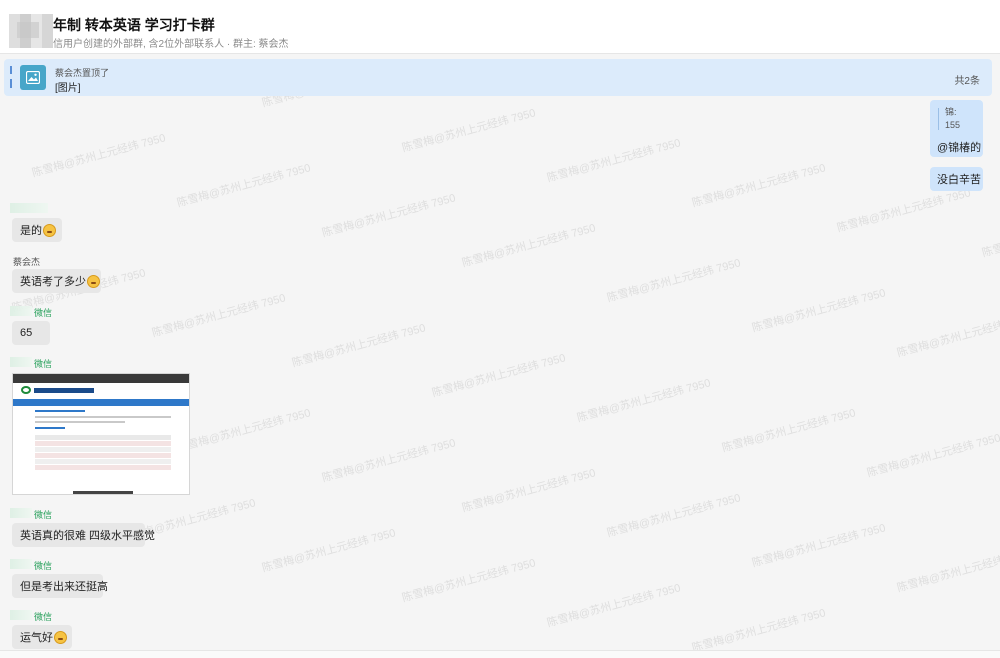 The image size is (1000, 658). Describe the element at coordinates (88, 536) in the screenshot. I see `message-text: 英语真的很难 四级水平感觉` at that location.